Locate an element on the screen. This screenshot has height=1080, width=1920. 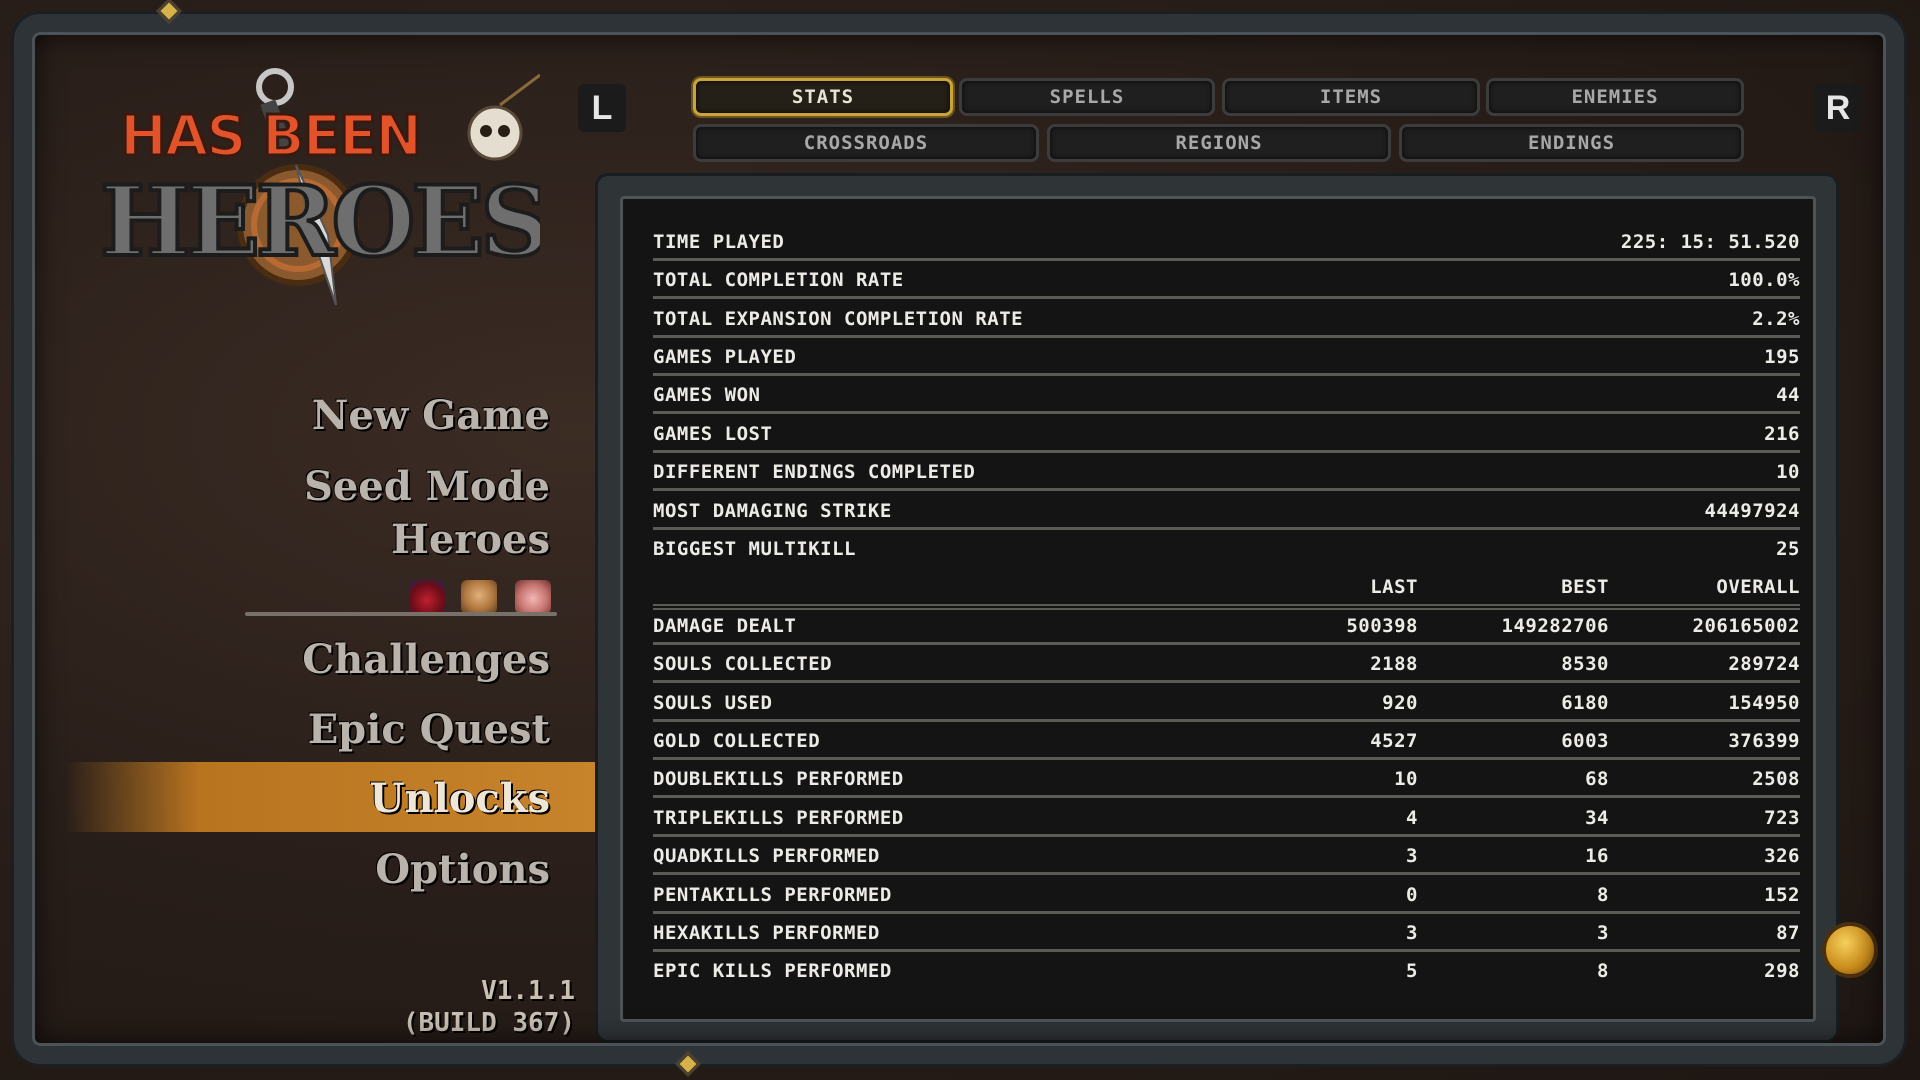
stat-label: DOUBLEKILLS PERFORMED is located at coordinates (778, 779).